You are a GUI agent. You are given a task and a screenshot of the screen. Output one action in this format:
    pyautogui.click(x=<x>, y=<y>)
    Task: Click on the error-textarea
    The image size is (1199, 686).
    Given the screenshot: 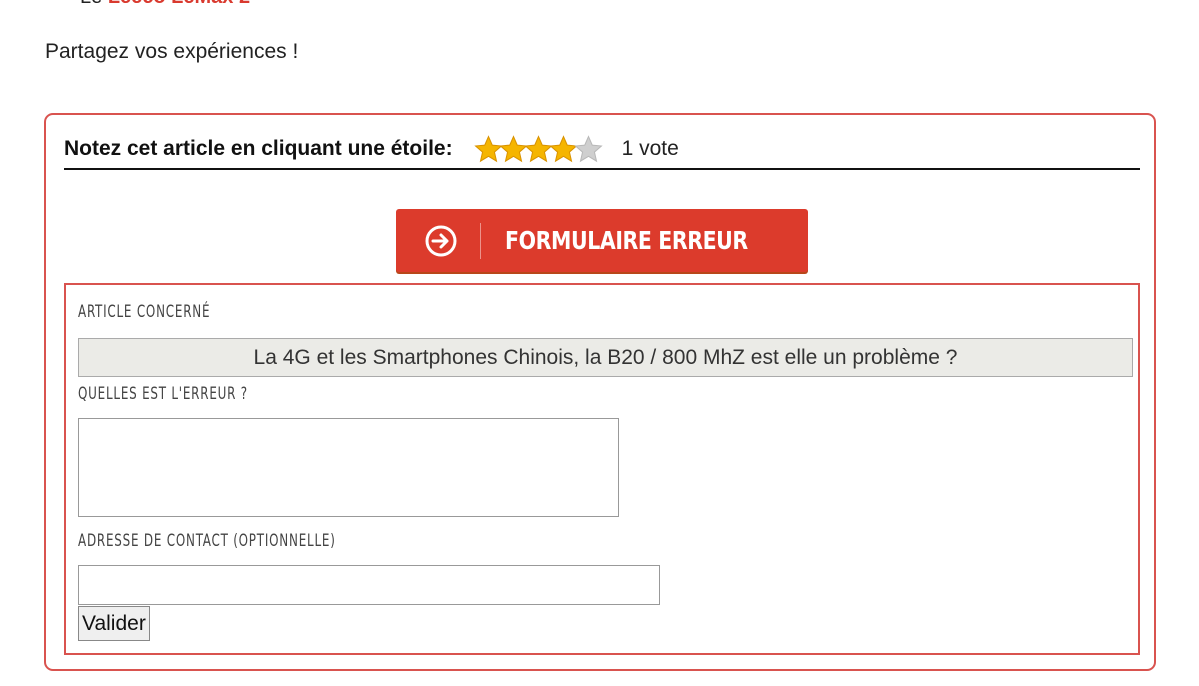 What is the action you would take?
    pyautogui.click(x=348, y=467)
    